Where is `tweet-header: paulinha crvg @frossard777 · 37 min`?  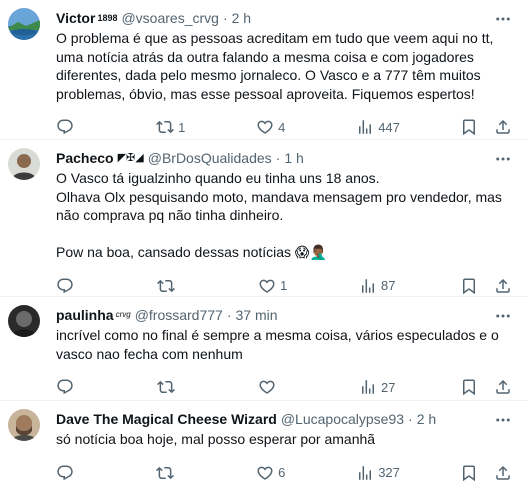
tweet-header: paulinha crvg @frossard777 · 37 min is located at coordinates (284, 315).